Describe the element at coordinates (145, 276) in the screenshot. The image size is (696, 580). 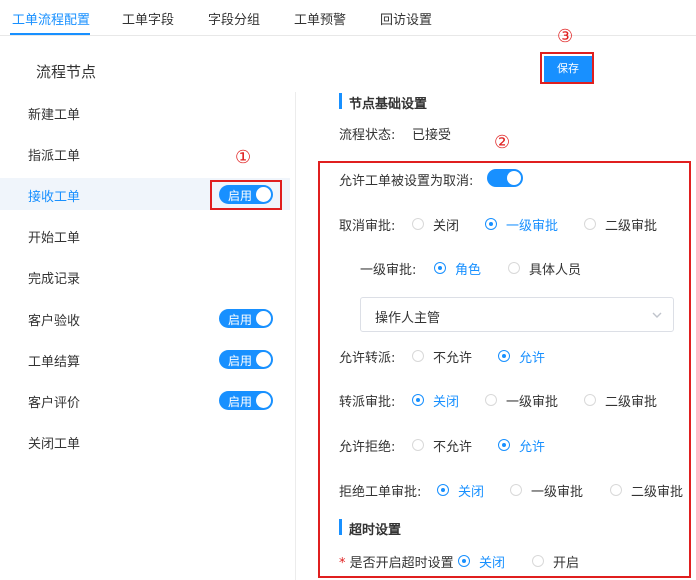
I see `node-item-complete-record: 完成记录` at that location.